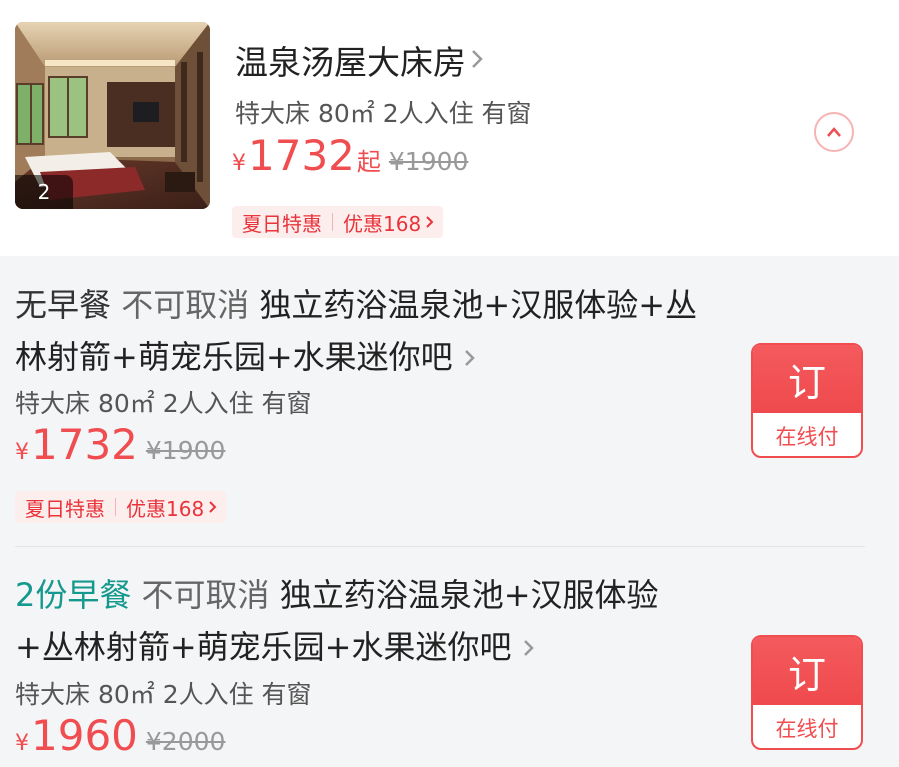 The image size is (899, 767). Describe the element at coordinates (383, 113) in the screenshot. I see `room-spec: 特大床 80㎡ 2人入住 有窗` at that location.